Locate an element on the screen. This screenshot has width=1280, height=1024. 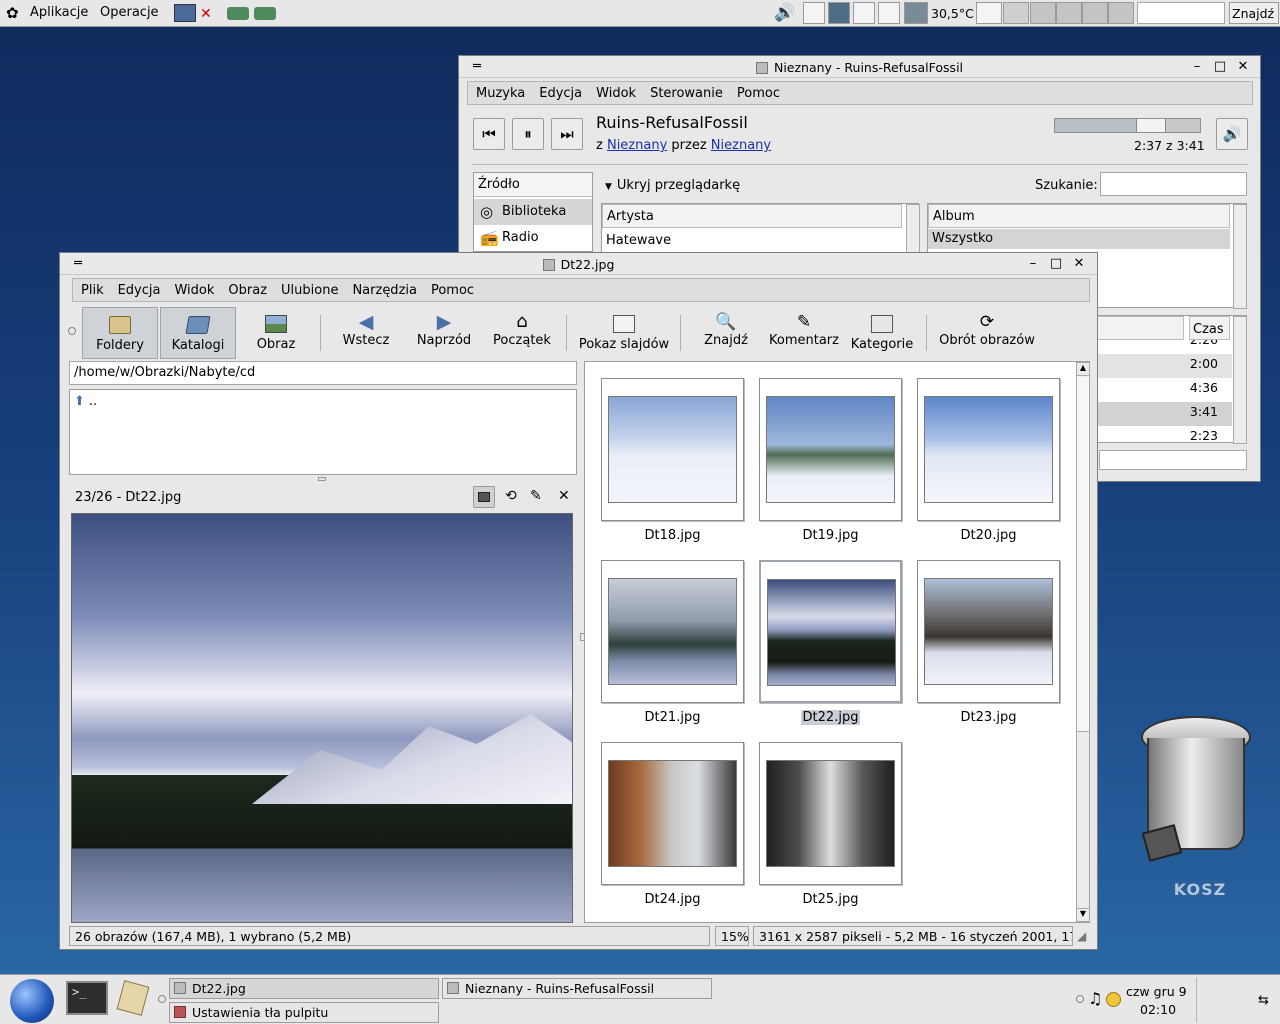
thumbnail-dt25 is located at coordinates (830, 813).